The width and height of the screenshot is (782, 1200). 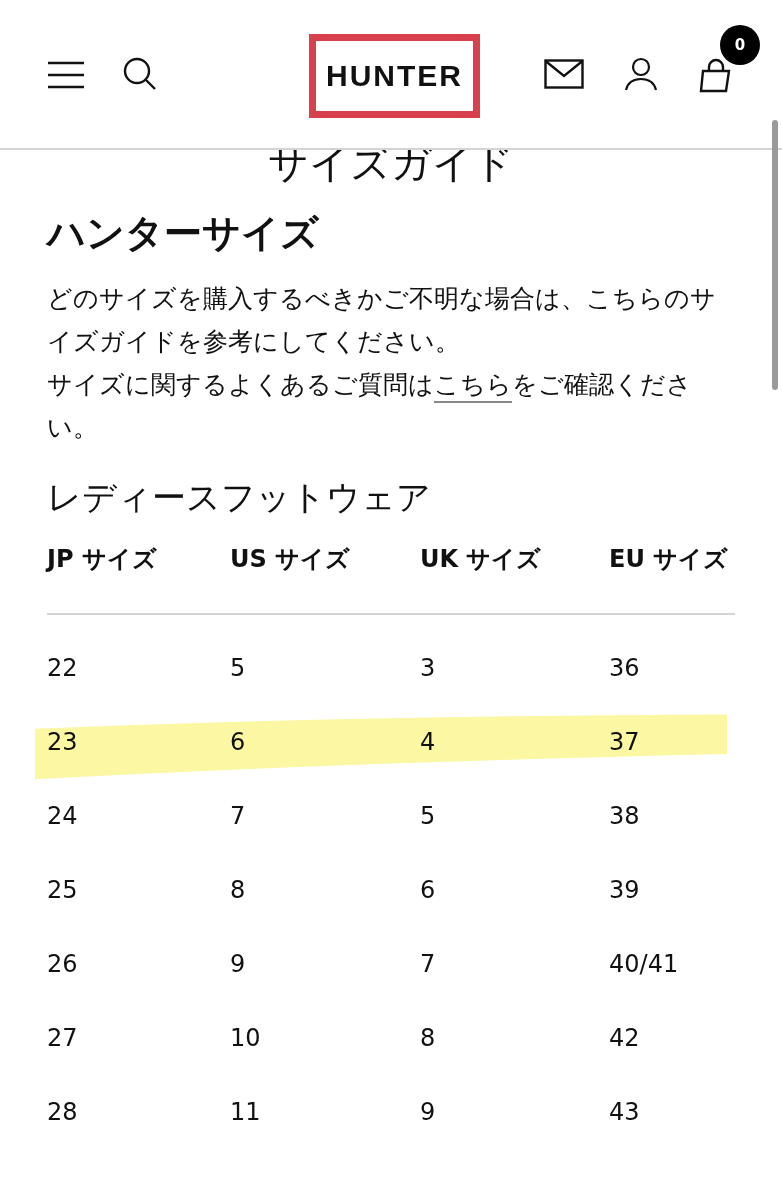 I want to click on table-cell-text: 22, so click(x=63, y=668).